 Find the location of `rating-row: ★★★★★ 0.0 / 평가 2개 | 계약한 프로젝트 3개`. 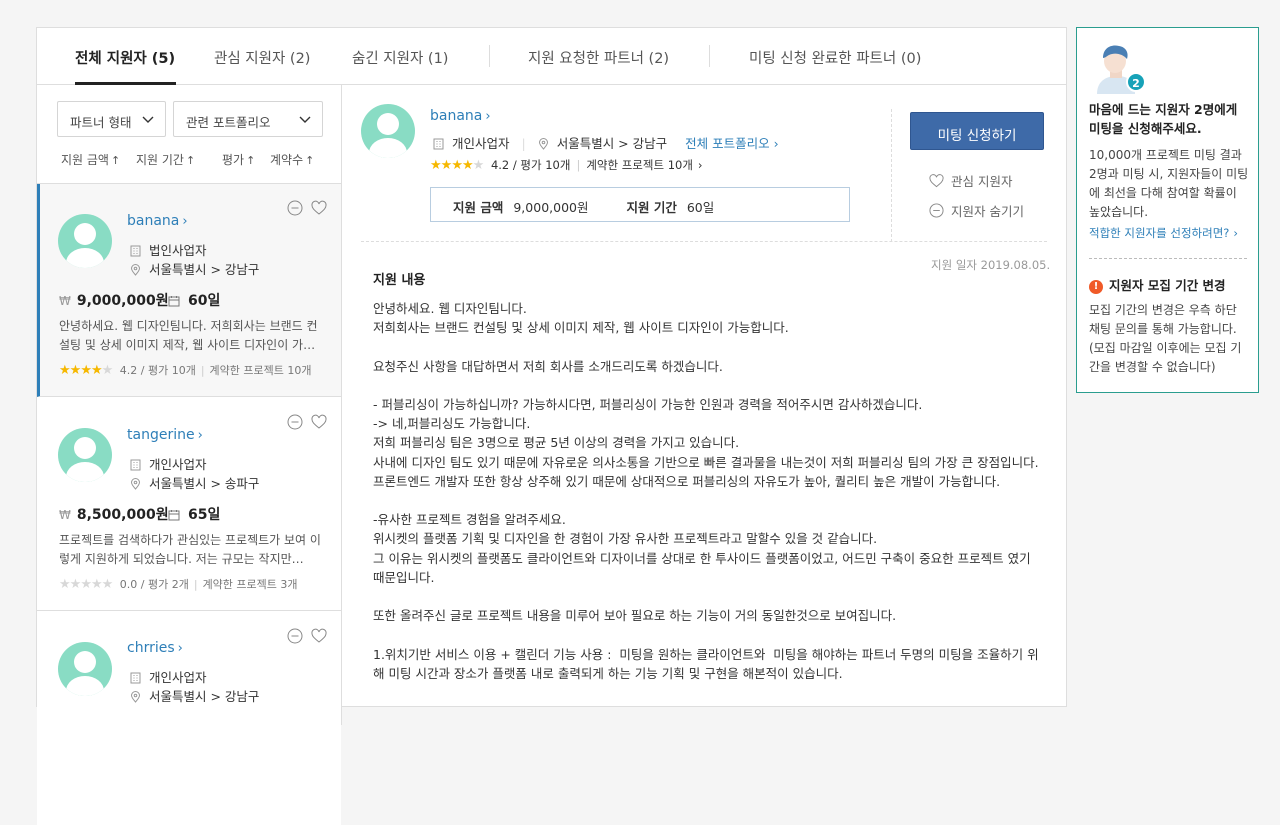

rating-row: ★★★★★ 0.0 / 평가 2개 | 계약한 프로젝트 3개 is located at coordinates (178, 584).